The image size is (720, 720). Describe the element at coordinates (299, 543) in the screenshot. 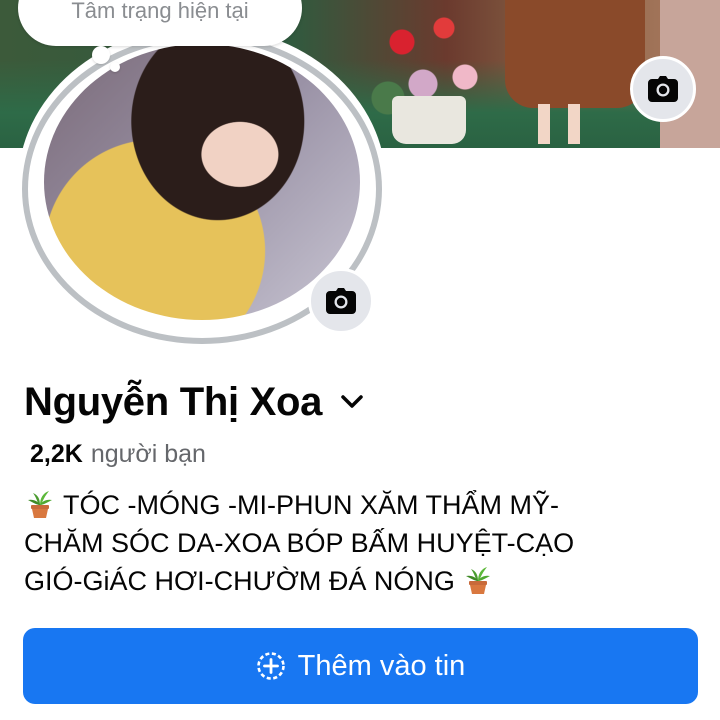

I see `bio-text-2: CHĂM SÓC DA-XOA BÓP BẤM HUYỆT-CẠO` at that location.